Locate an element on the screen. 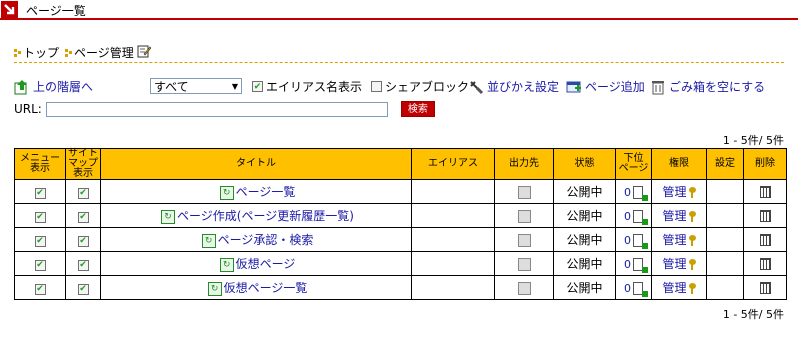 This screenshot has width=798, height=339. sort-tools-icon is located at coordinates (476, 87).